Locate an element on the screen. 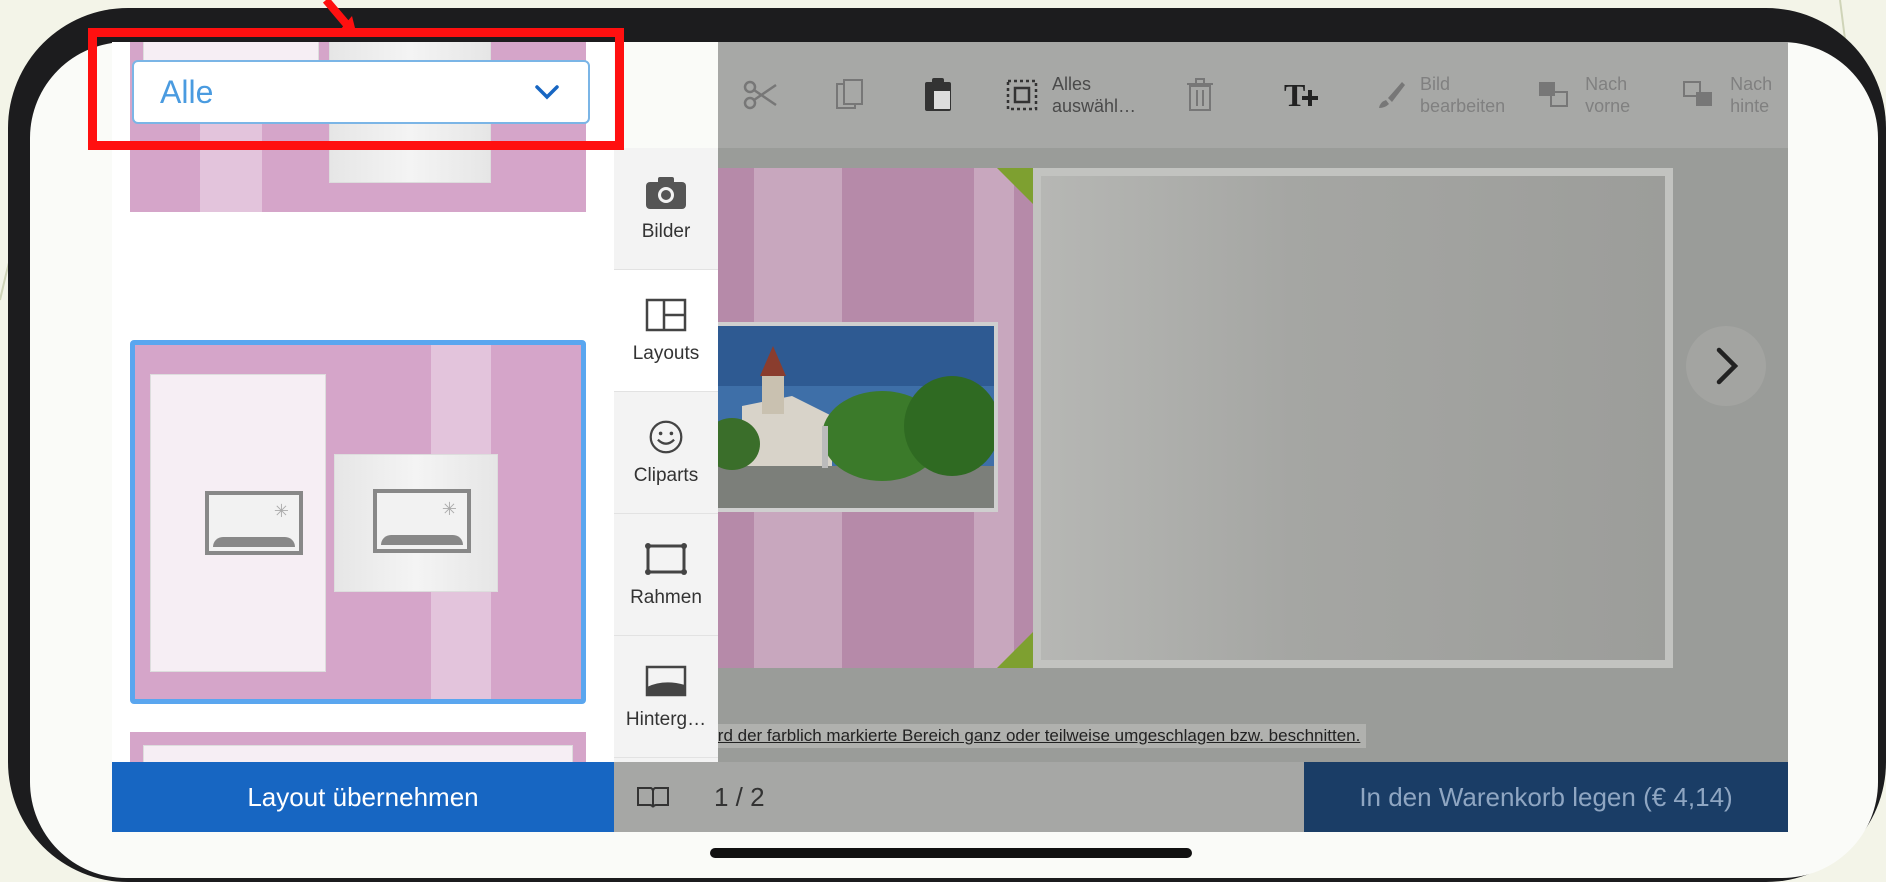 The image size is (1886, 882). copy-button is located at coordinates (850, 95).